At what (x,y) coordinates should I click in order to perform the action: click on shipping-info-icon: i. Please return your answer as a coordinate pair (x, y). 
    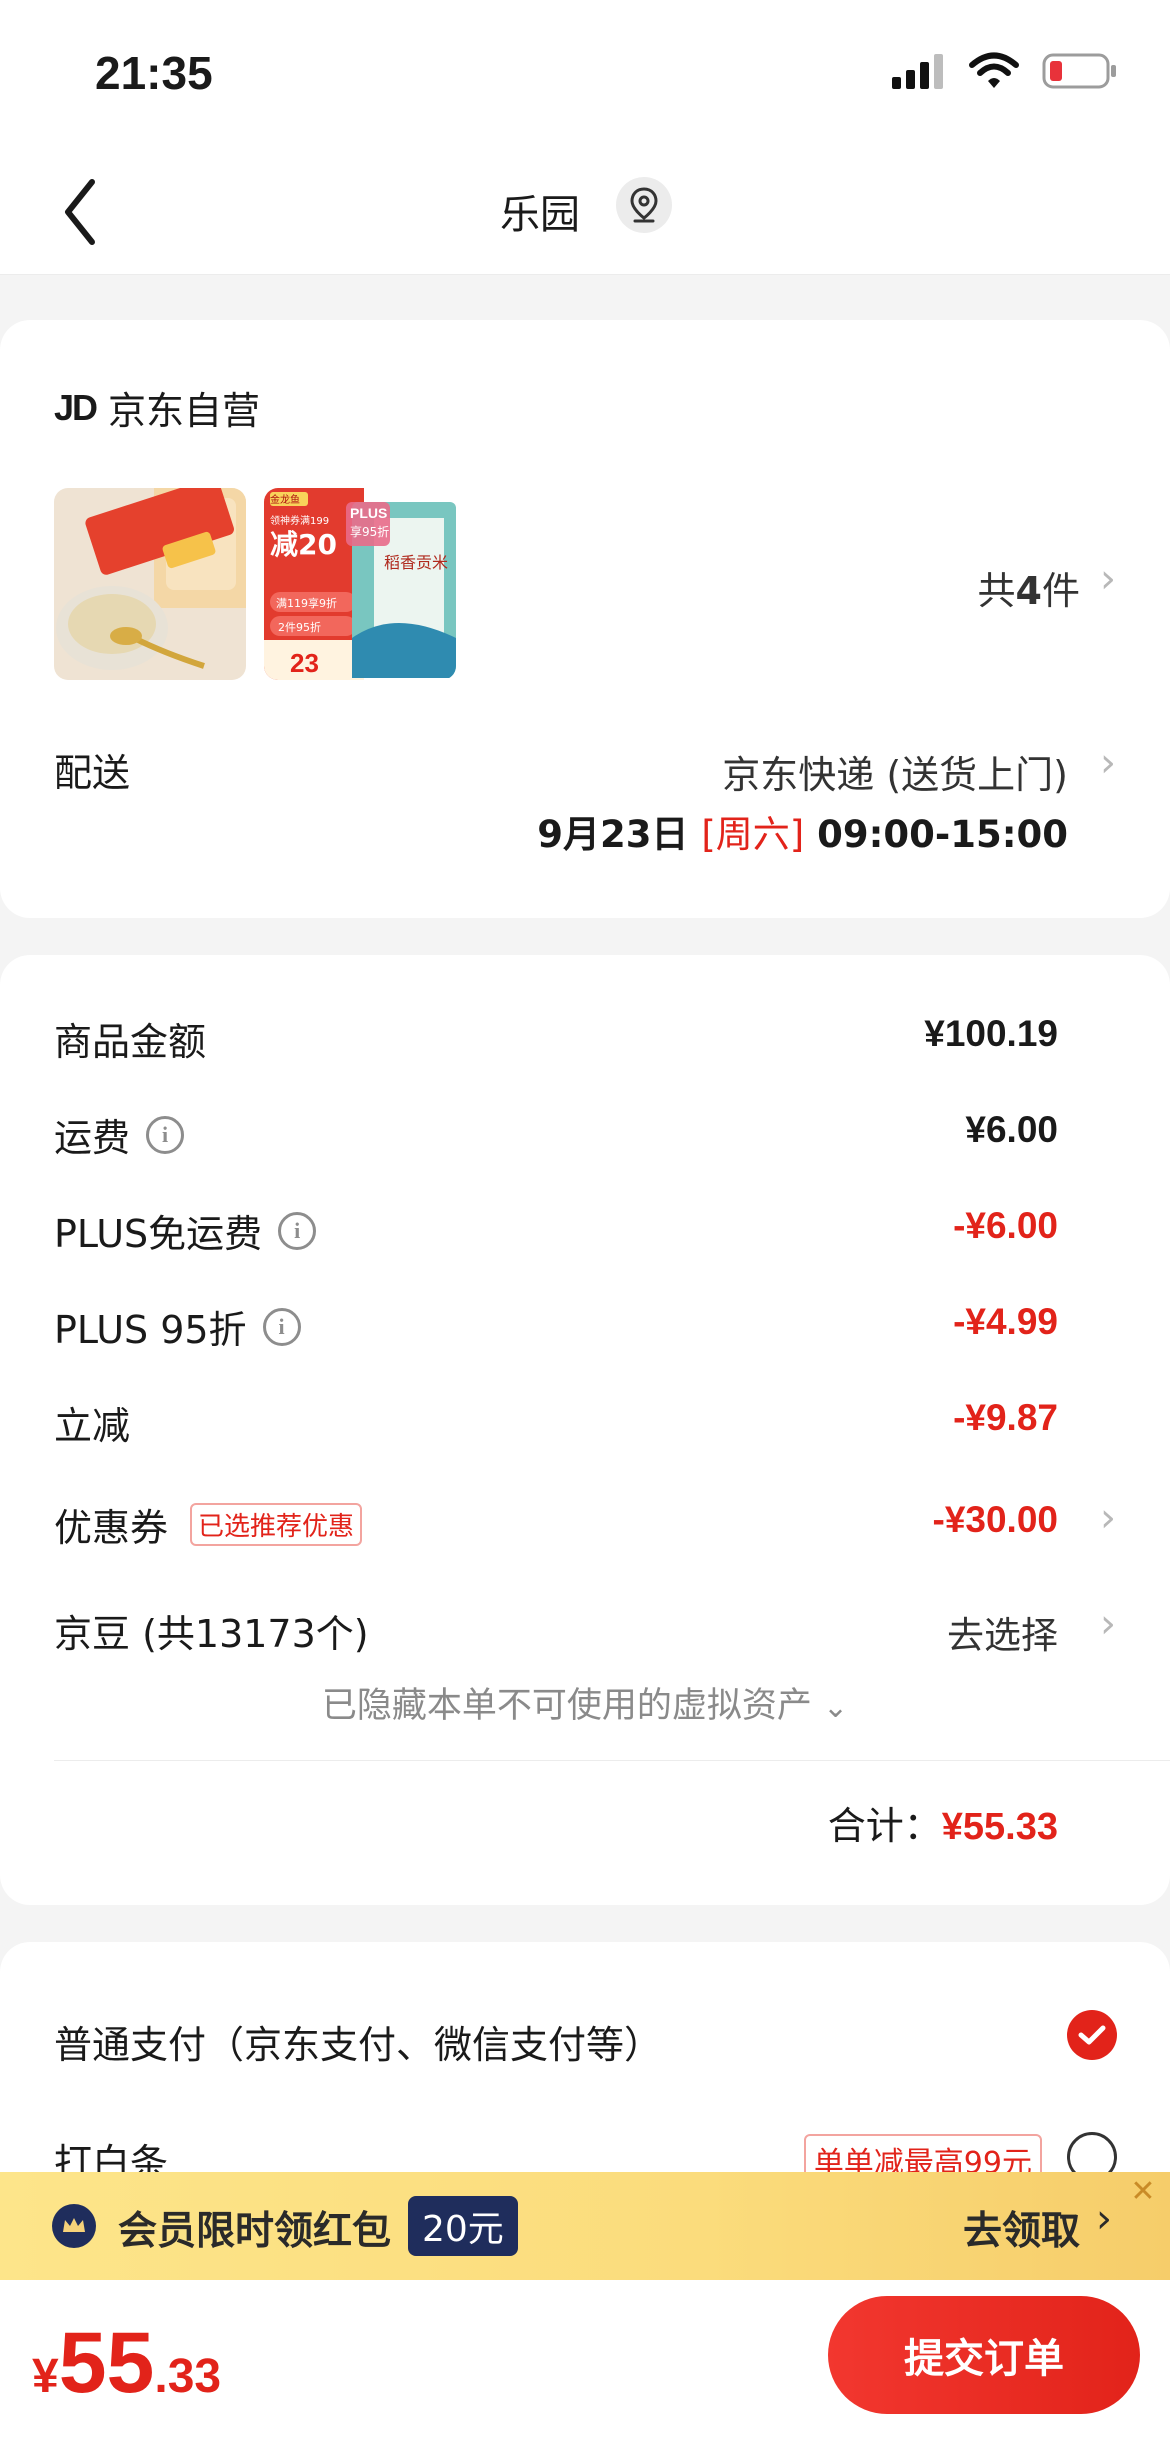
    Looking at the image, I should click on (165, 1134).